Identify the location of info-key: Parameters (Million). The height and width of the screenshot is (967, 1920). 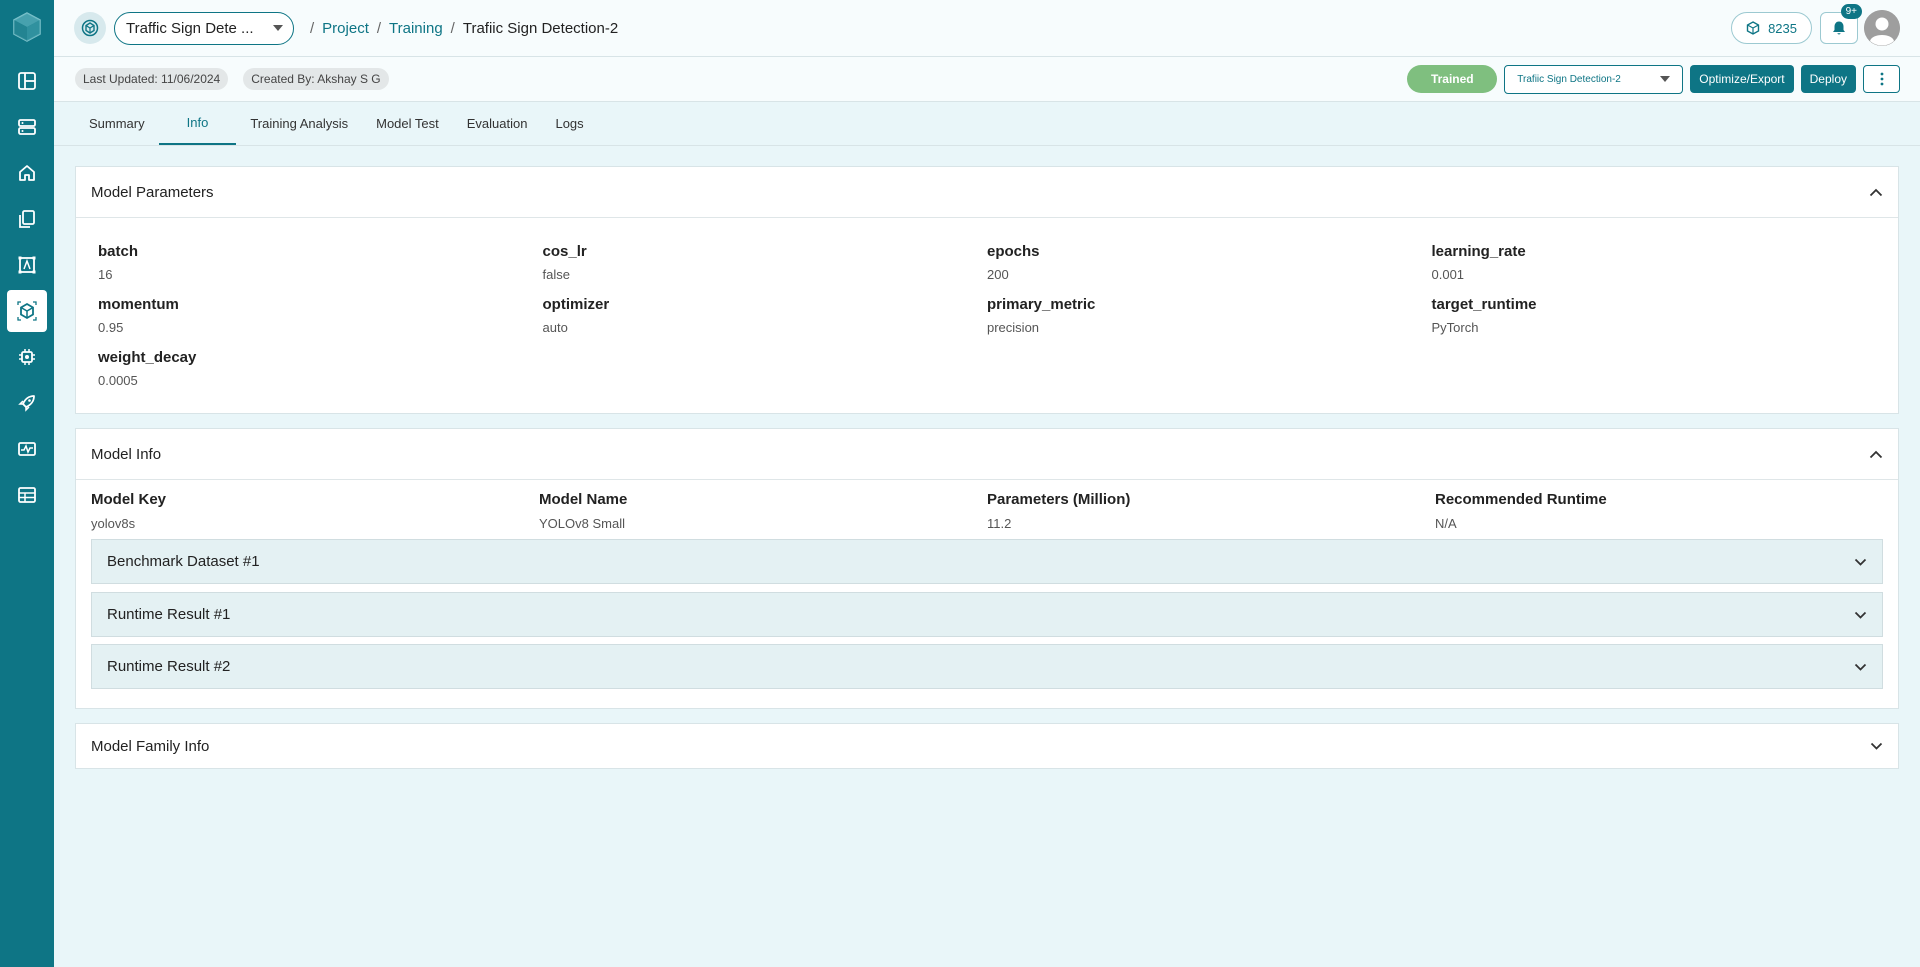
(1059, 499).